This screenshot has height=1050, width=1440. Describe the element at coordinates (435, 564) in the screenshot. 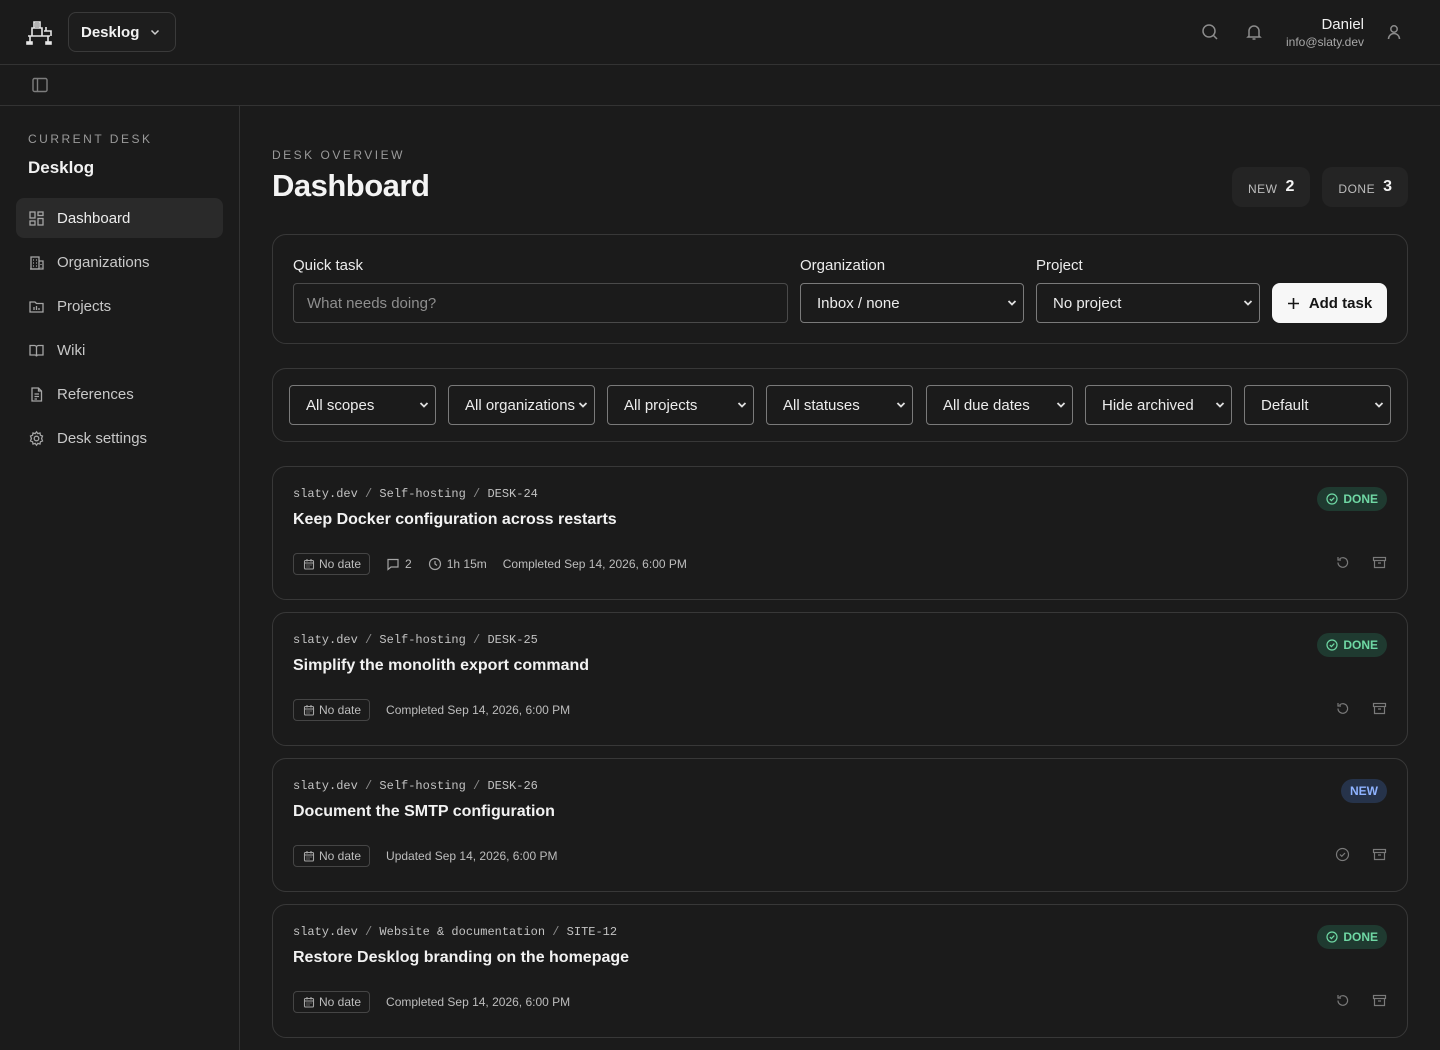

I see `clock-icon` at that location.